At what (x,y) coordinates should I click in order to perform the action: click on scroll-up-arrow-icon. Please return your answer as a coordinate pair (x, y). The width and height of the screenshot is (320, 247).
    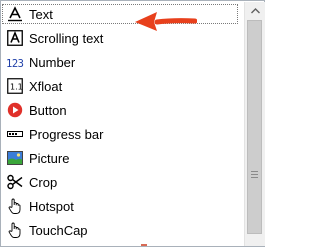
    Looking at the image, I should click on (255, 10).